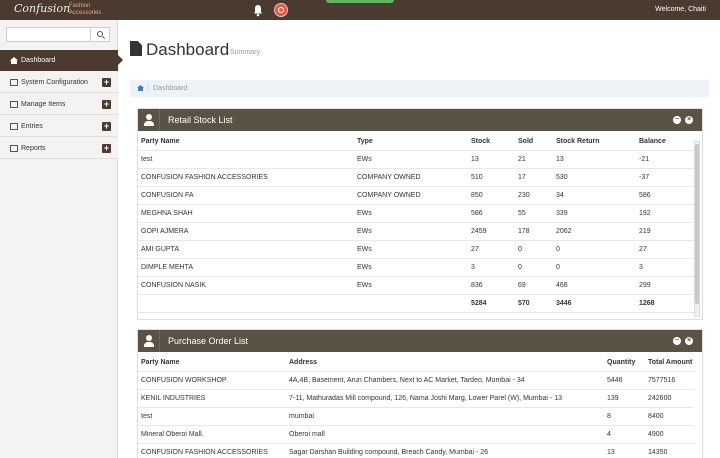  What do you see at coordinates (59, 126) in the screenshot?
I see `sidebar-item-entries: Entries +` at bounding box center [59, 126].